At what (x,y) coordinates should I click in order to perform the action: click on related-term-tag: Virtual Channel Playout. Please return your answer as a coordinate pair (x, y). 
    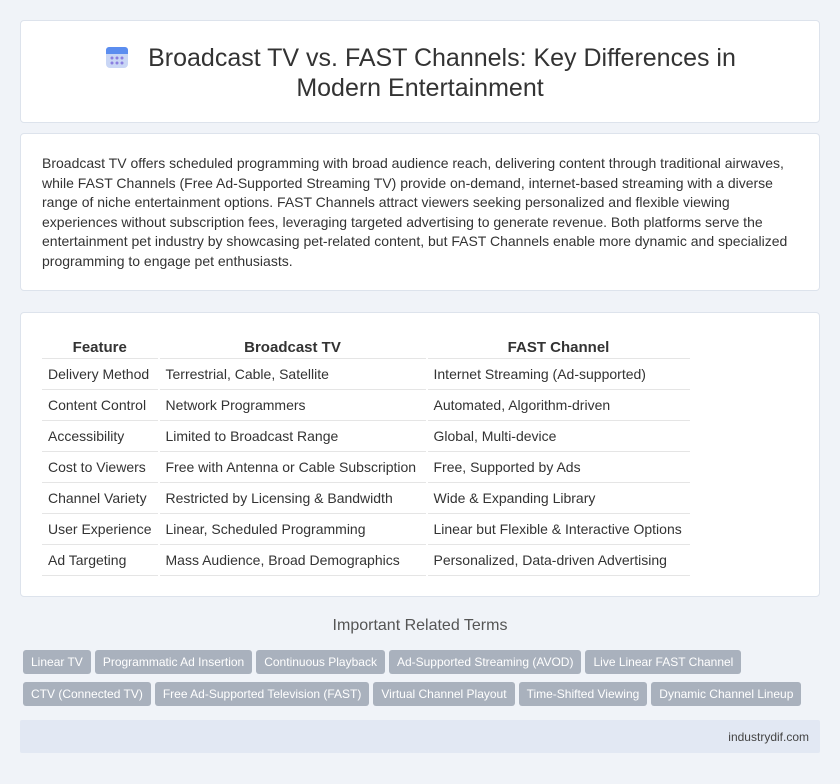
    Looking at the image, I should click on (444, 694).